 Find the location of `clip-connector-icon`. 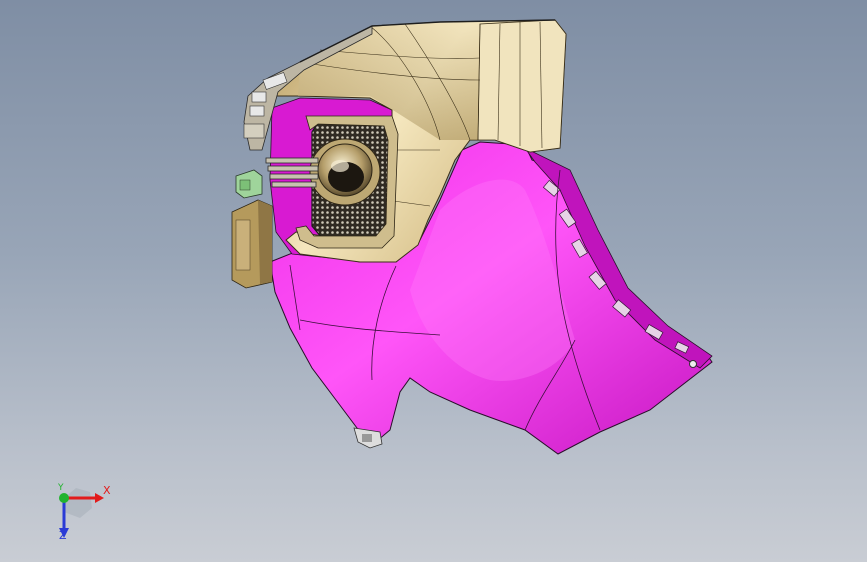

clip-connector-icon is located at coordinates (249, 184).